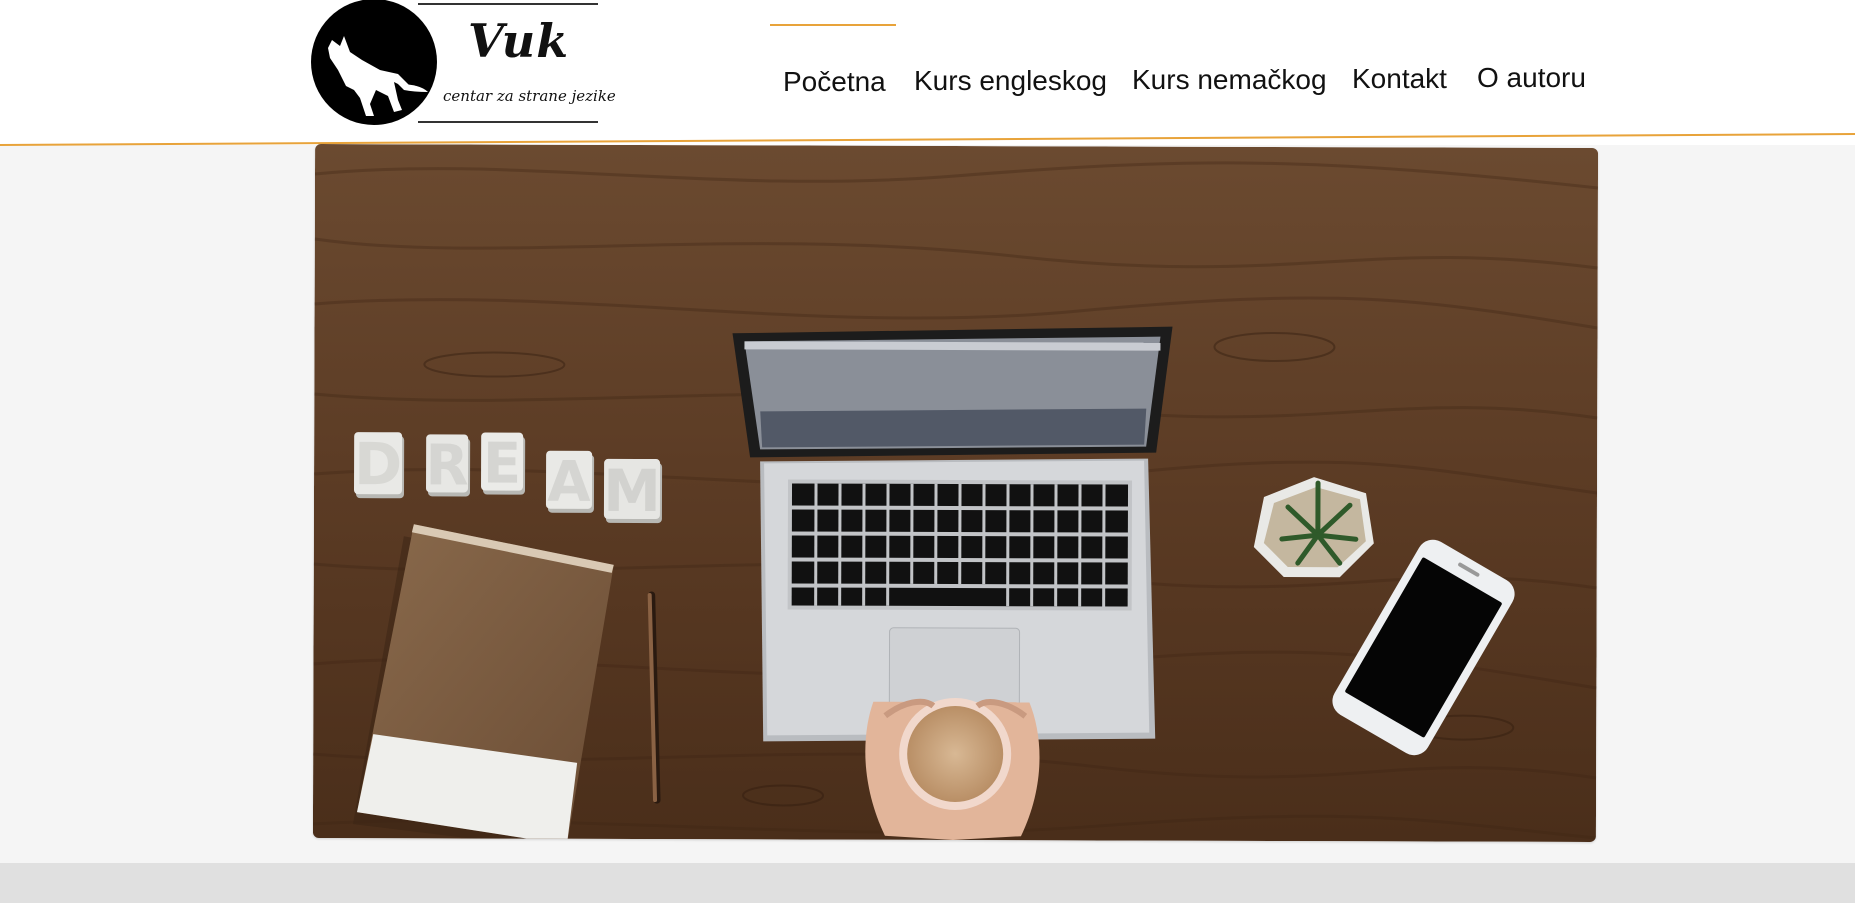  What do you see at coordinates (1010, 81) in the screenshot?
I see `nav-item-kurs-engleskog: Kurs engleskog` at bounding box center [1010, 81].